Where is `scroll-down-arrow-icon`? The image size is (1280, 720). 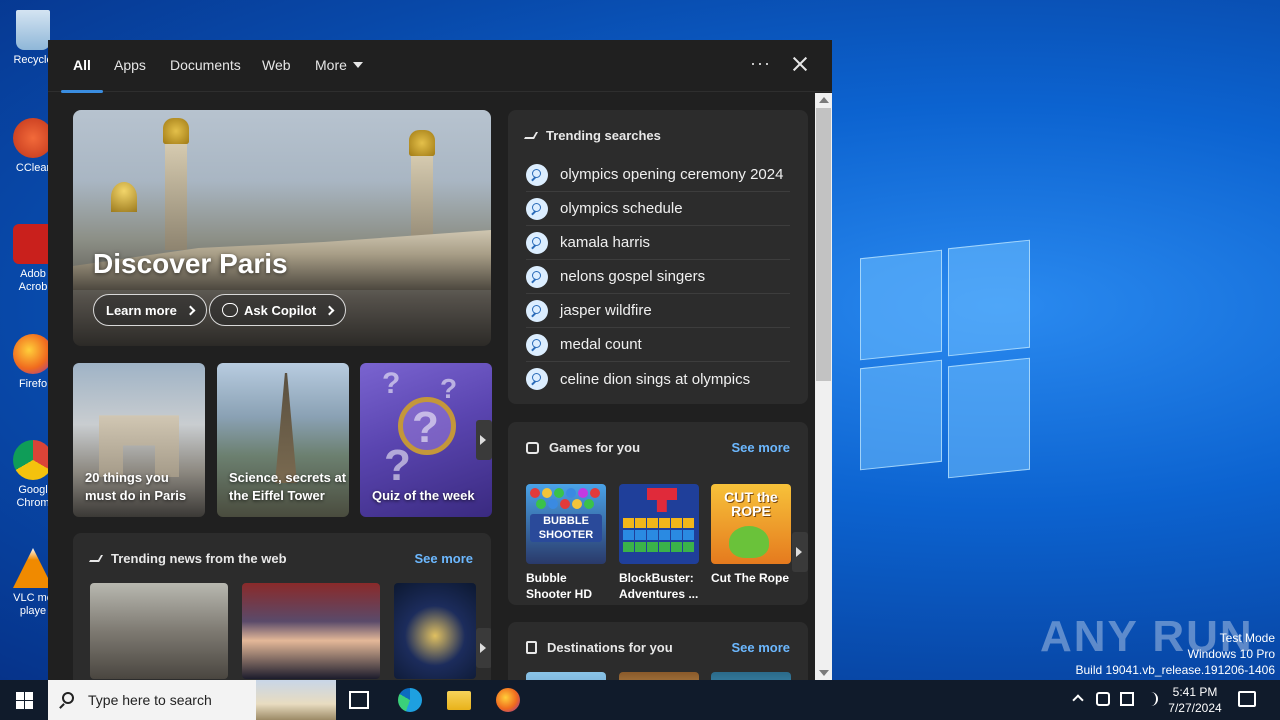 scroll-down-arrow-icon is located at coordinates (824, 673).